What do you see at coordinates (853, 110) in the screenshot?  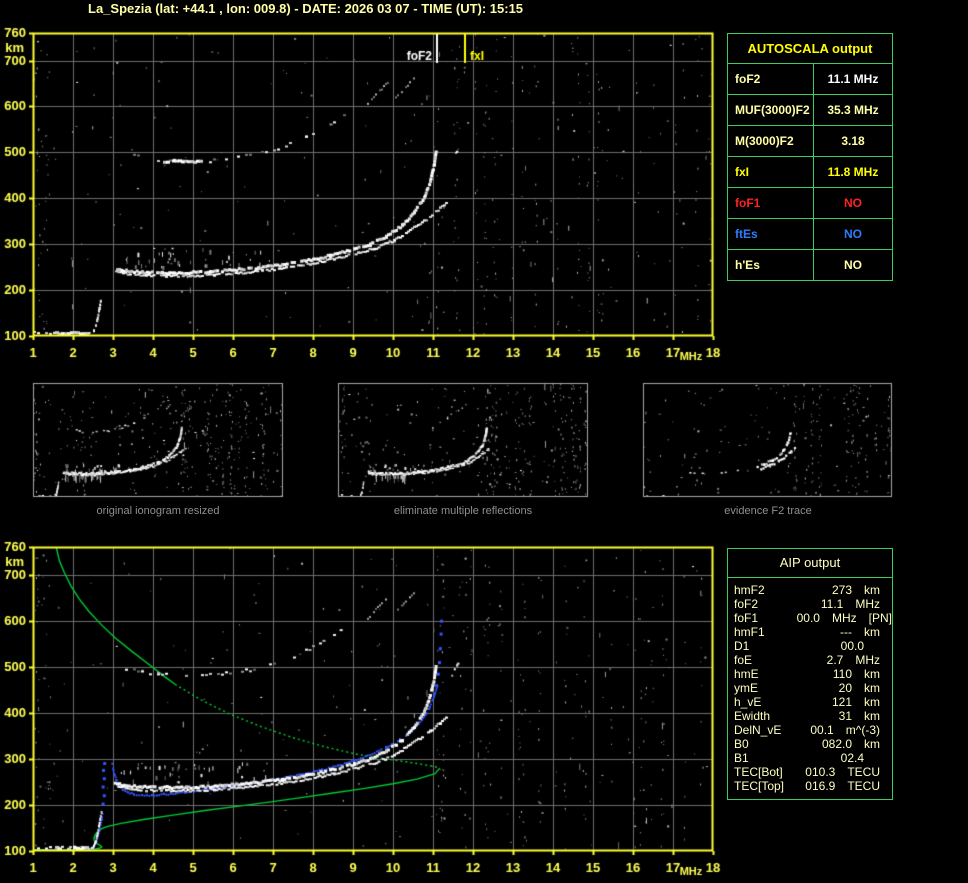 I see `autoscala-param-value: 35.3 MHz` at bounding box center [853, 110].